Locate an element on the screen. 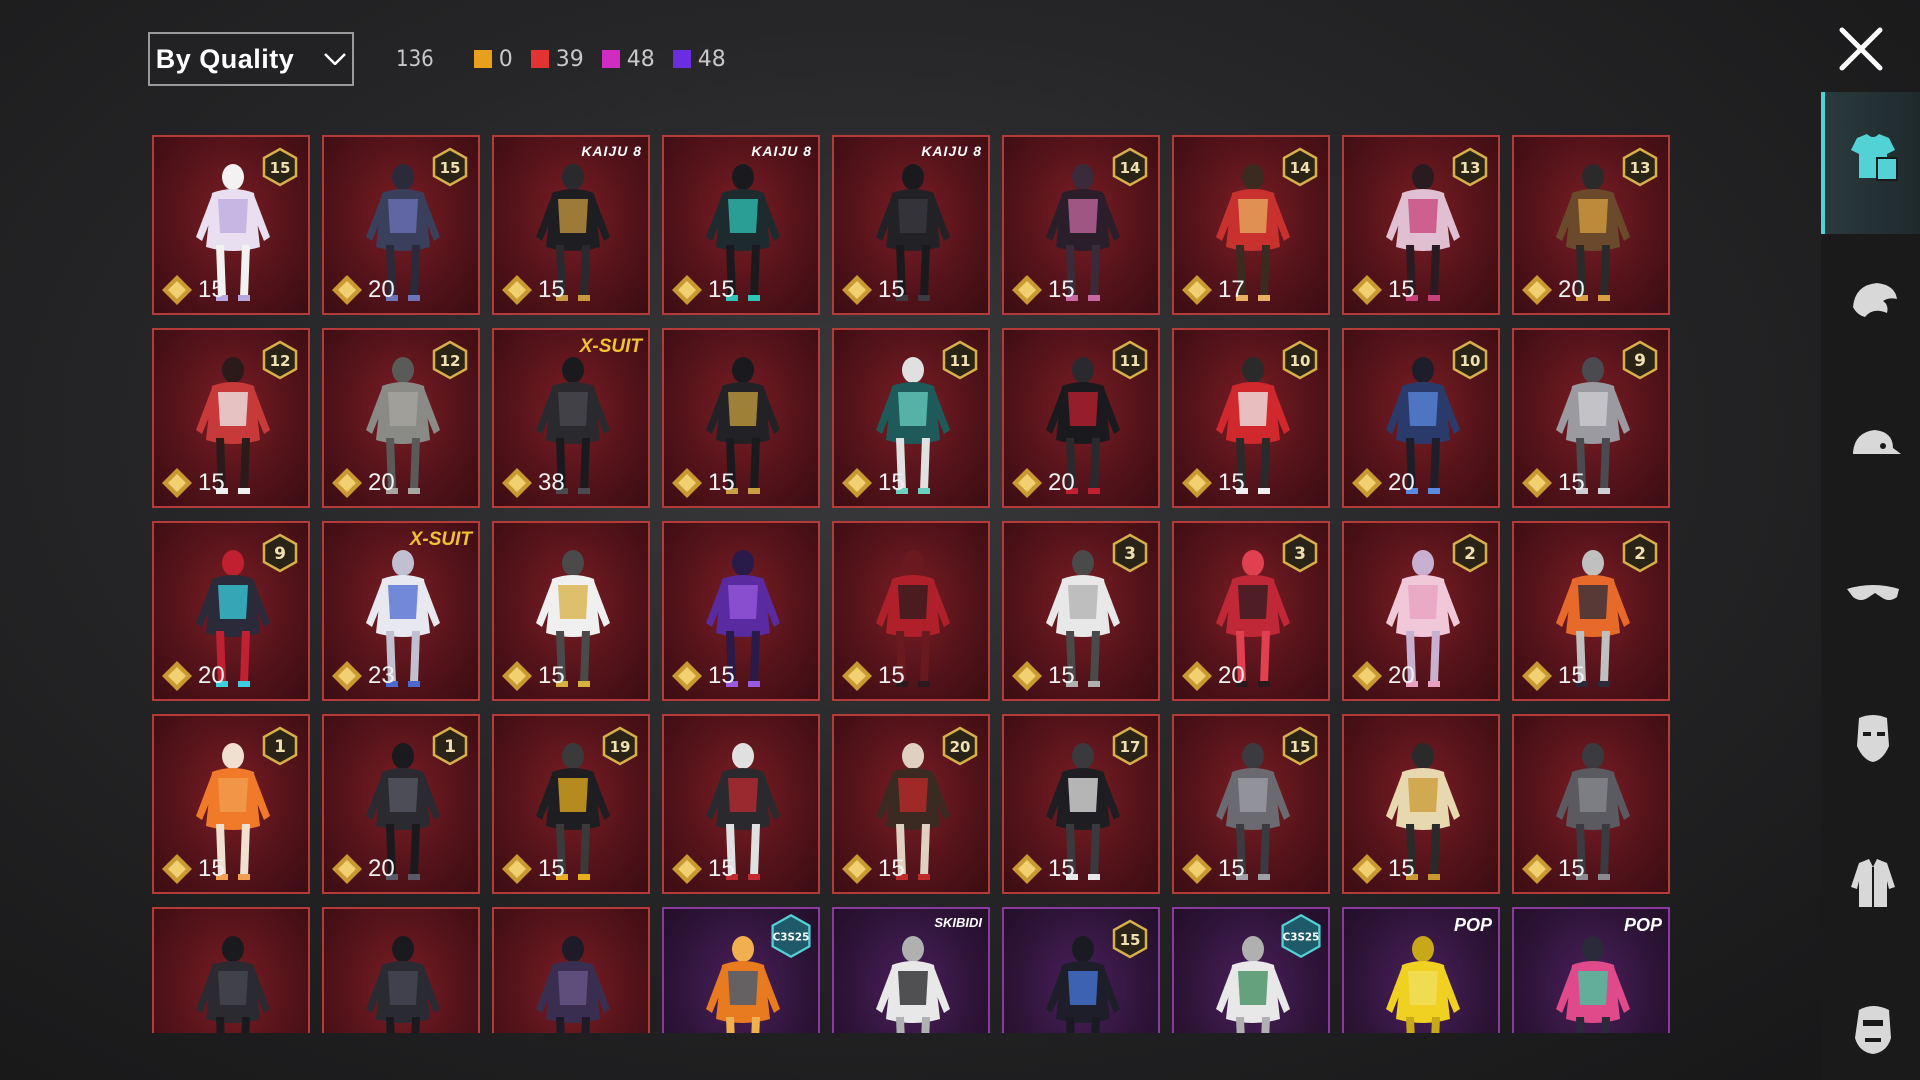 This screenshot has height=1080, width=1920. outfit-card: 10 15 is located at coordinates (1251, 418).